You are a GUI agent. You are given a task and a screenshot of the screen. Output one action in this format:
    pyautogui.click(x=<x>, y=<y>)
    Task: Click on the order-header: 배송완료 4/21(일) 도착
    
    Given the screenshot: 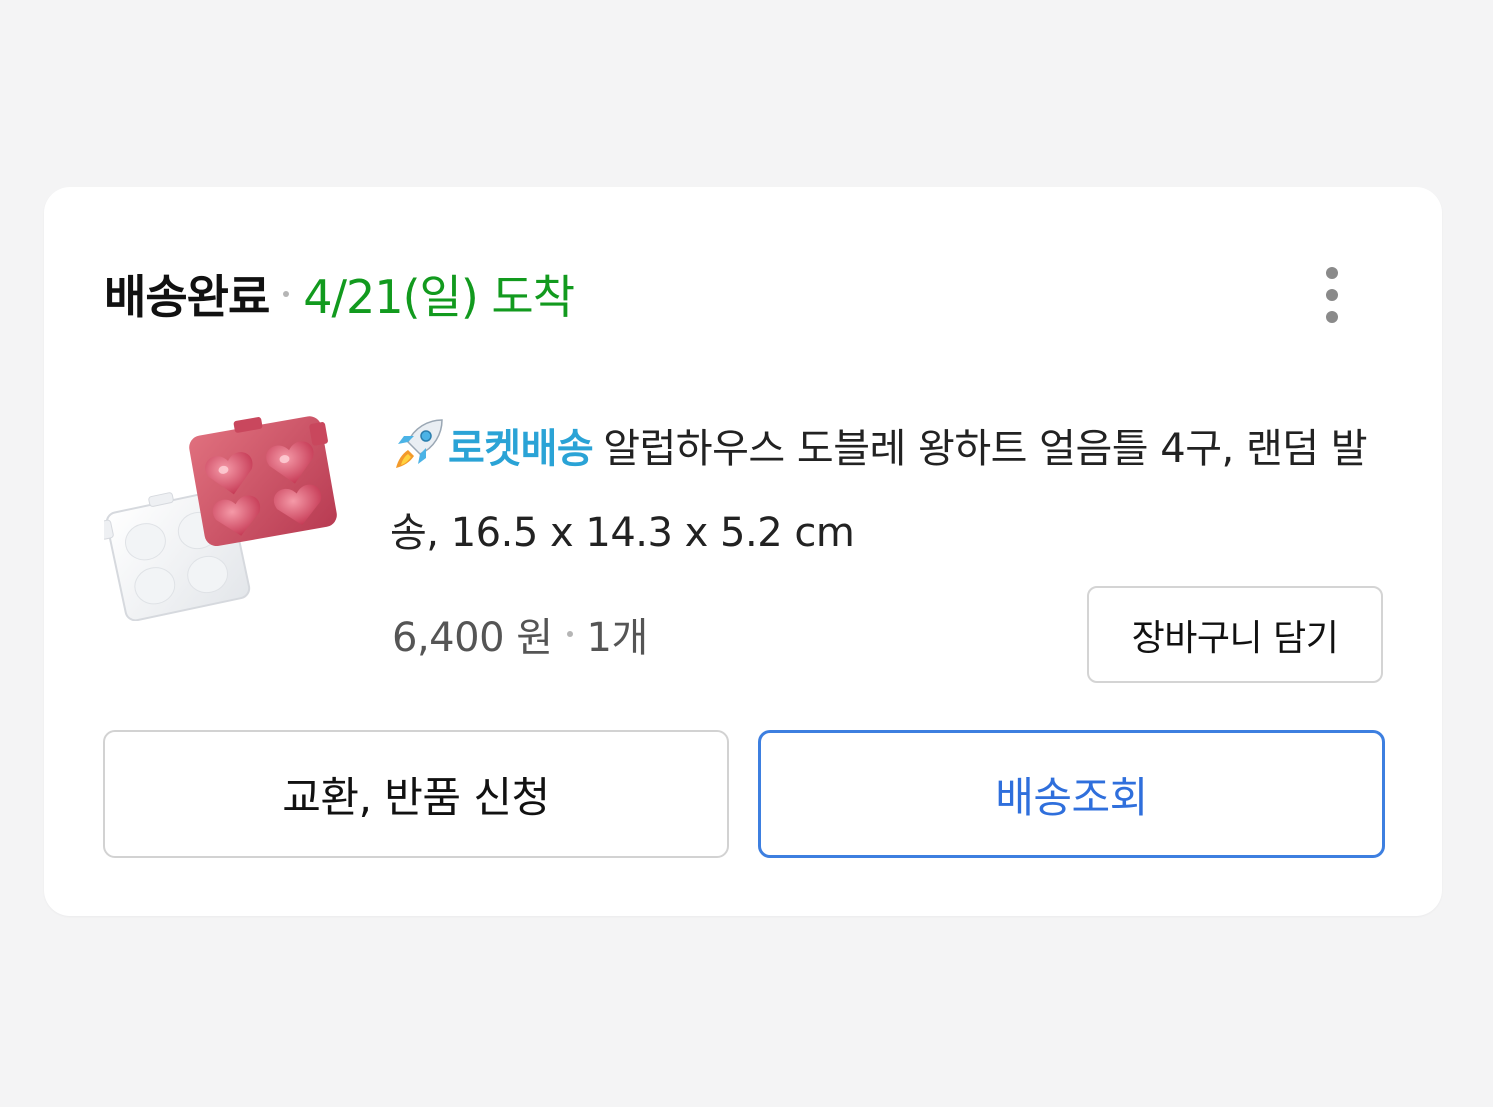 What is the action you would take?
    pyautogui.click(x=339, y=294)
    